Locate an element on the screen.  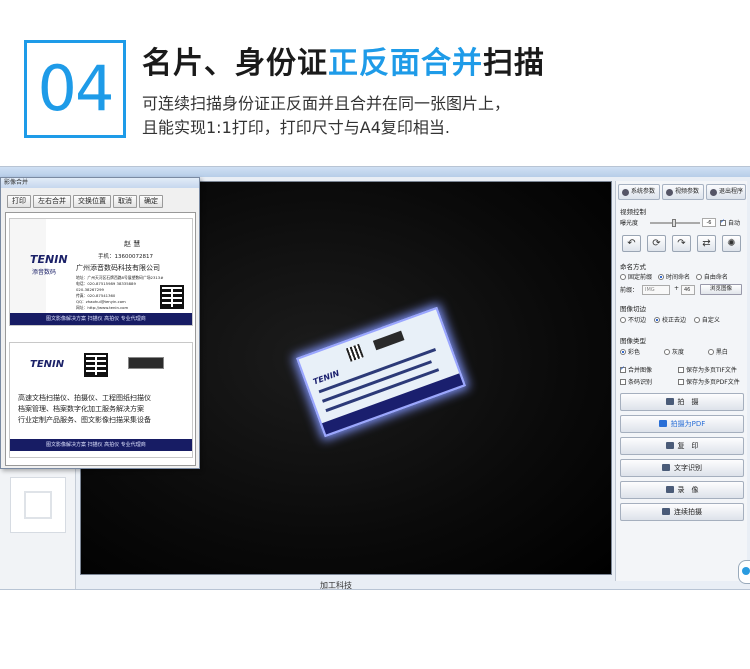
system-settings-button: 系统参数 is located at coordinates (639, 192).